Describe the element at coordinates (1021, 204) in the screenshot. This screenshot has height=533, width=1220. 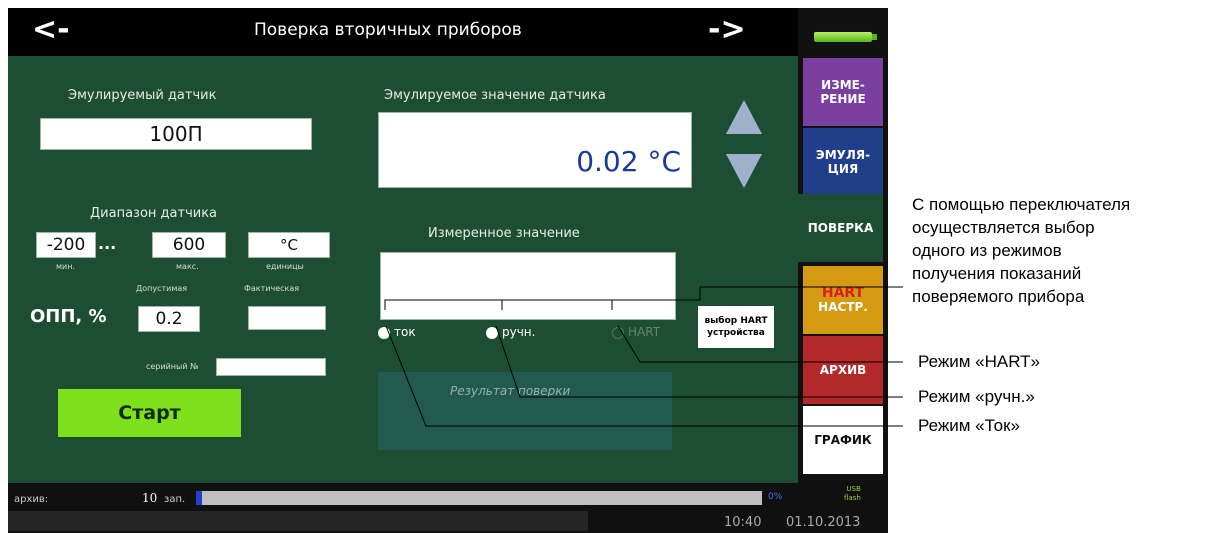
I see `switch-note-line: С помощью переключателя` at that location.